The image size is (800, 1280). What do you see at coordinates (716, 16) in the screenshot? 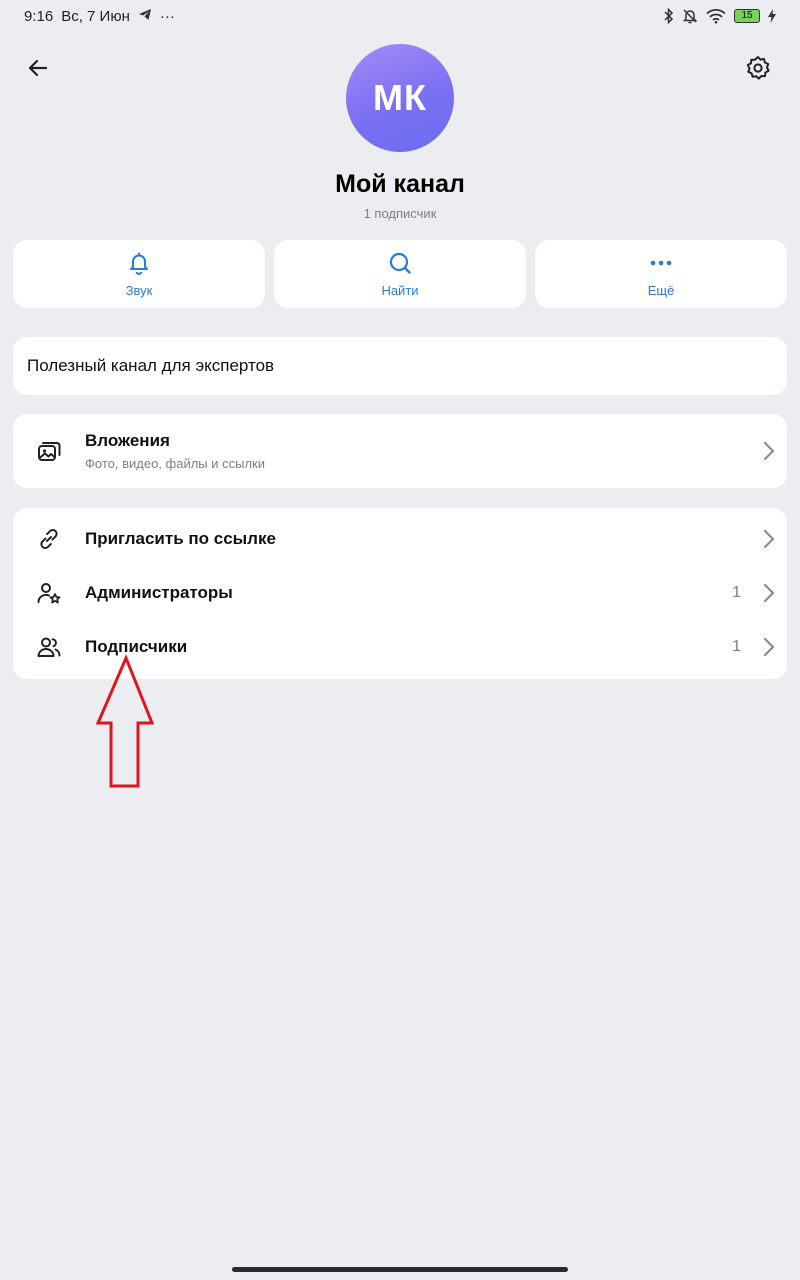
I see `wifi-icon` at bounding box center [716, 16].